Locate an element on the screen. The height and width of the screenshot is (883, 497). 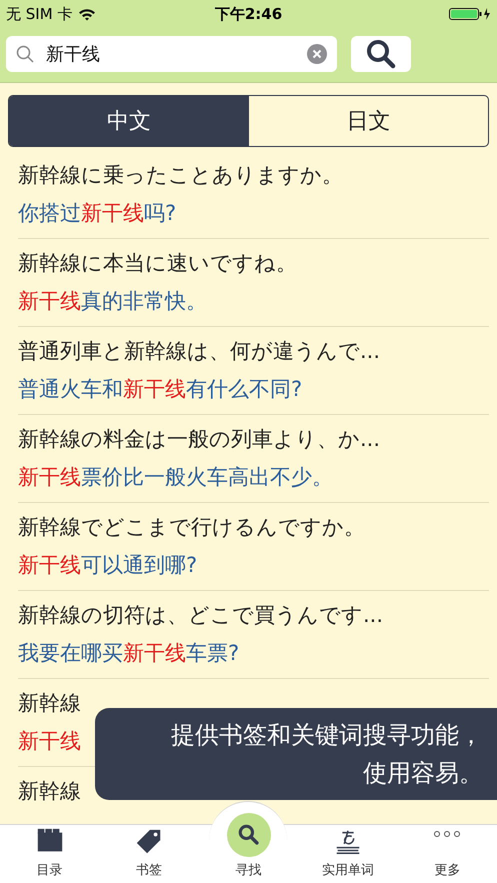
chinese-translation: 新干线可以通到哪? is located at coordinates (108, 565).